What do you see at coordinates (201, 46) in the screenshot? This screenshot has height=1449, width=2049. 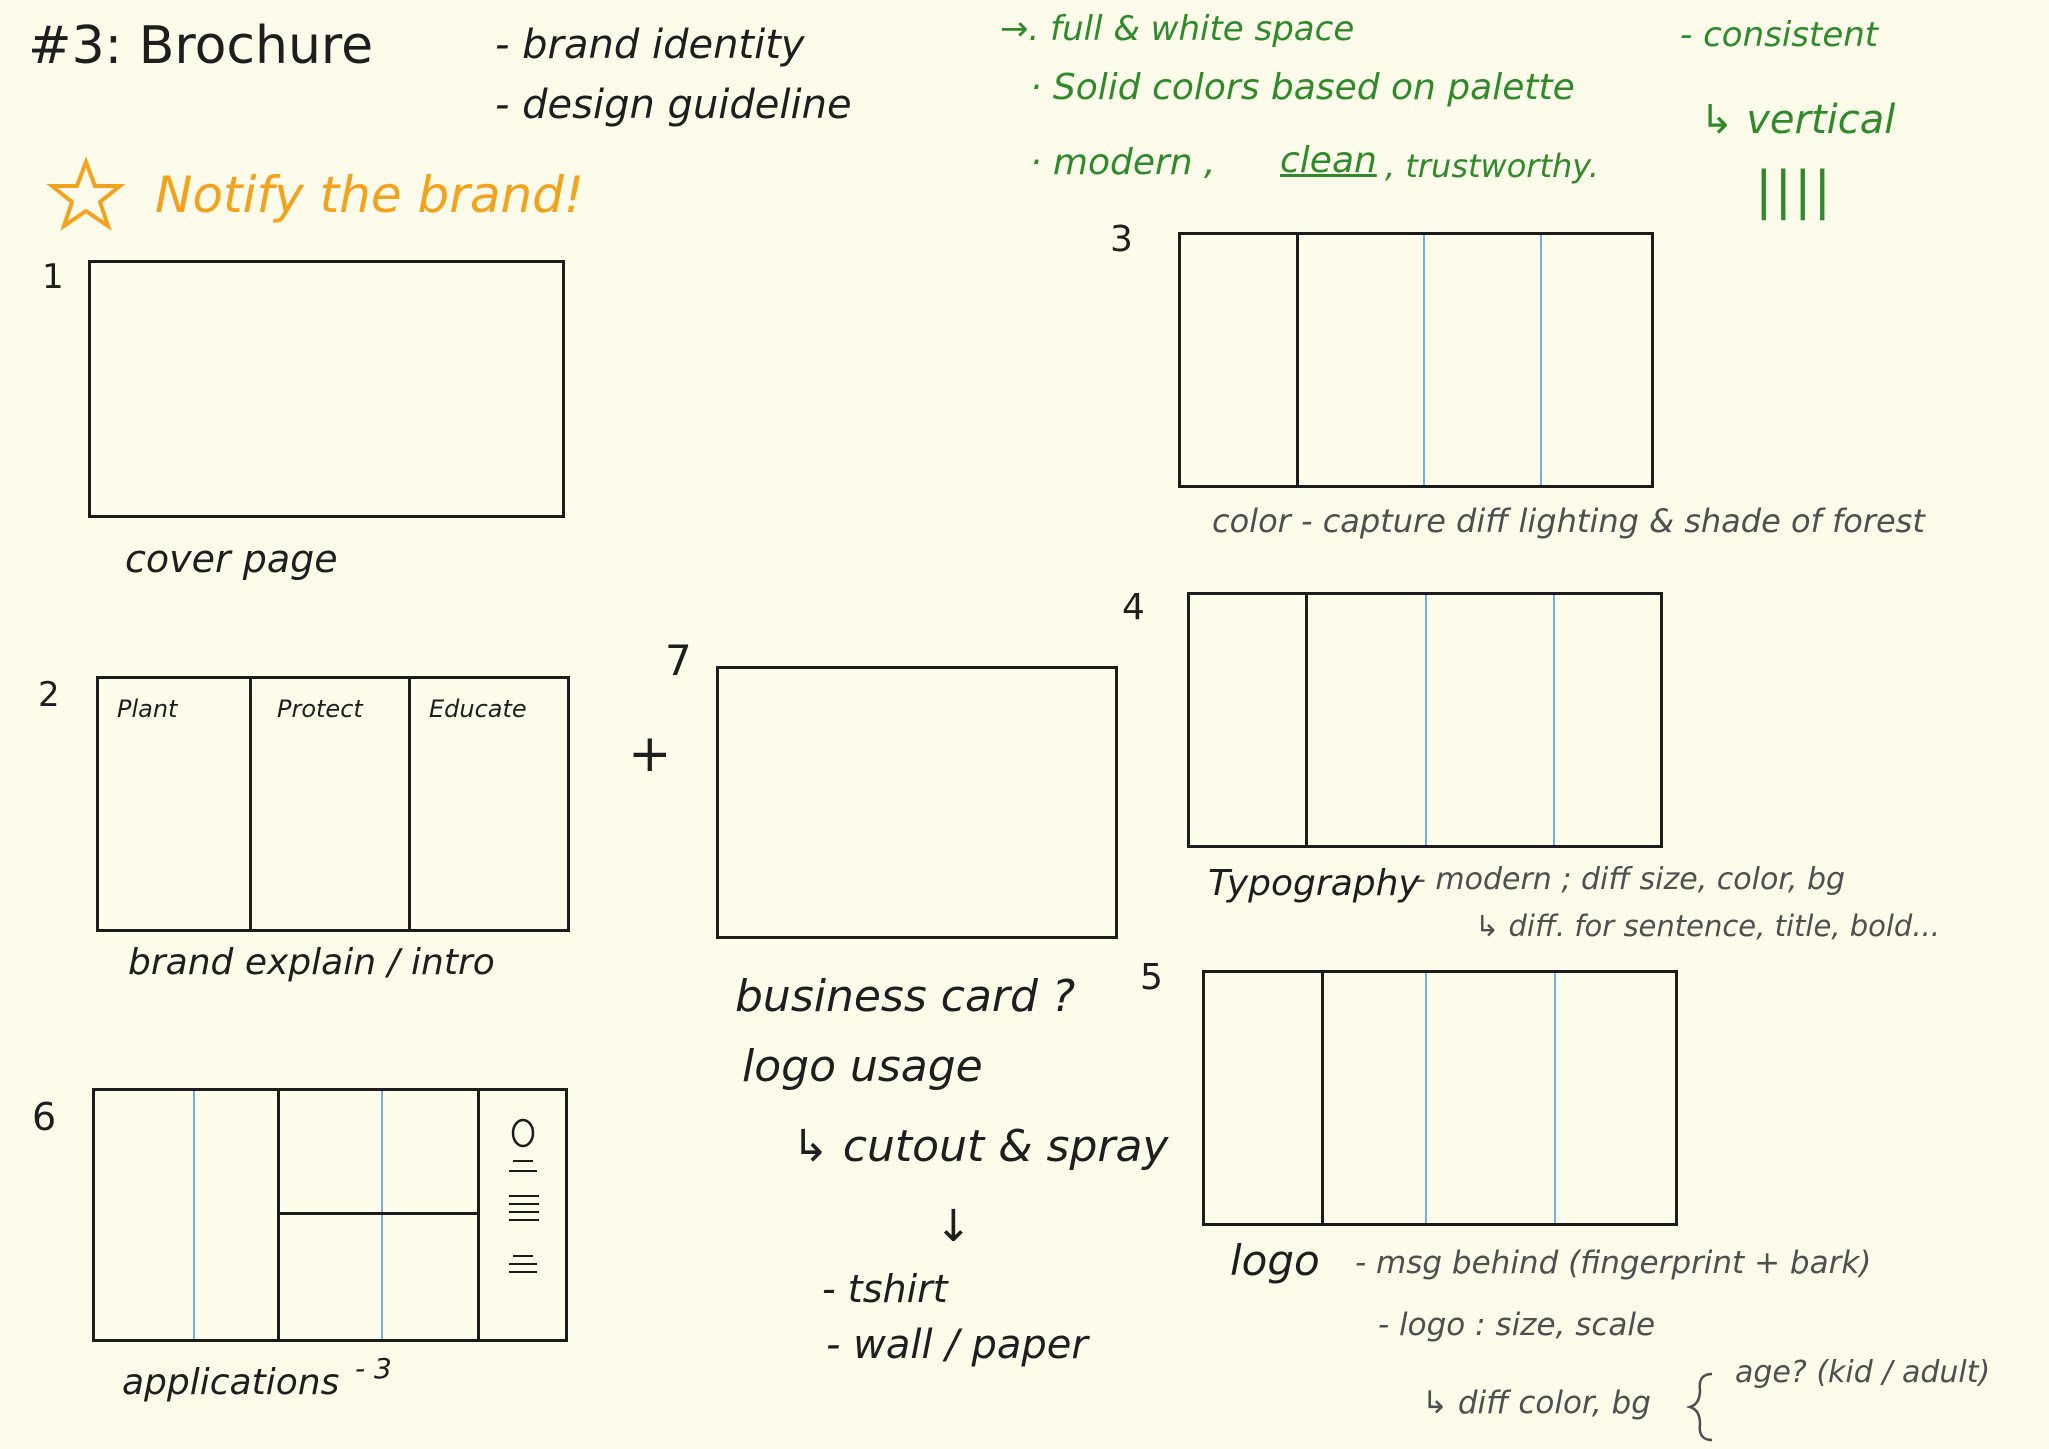 I see `page-title: #3: Brochure` at bounding box center [201, 46].